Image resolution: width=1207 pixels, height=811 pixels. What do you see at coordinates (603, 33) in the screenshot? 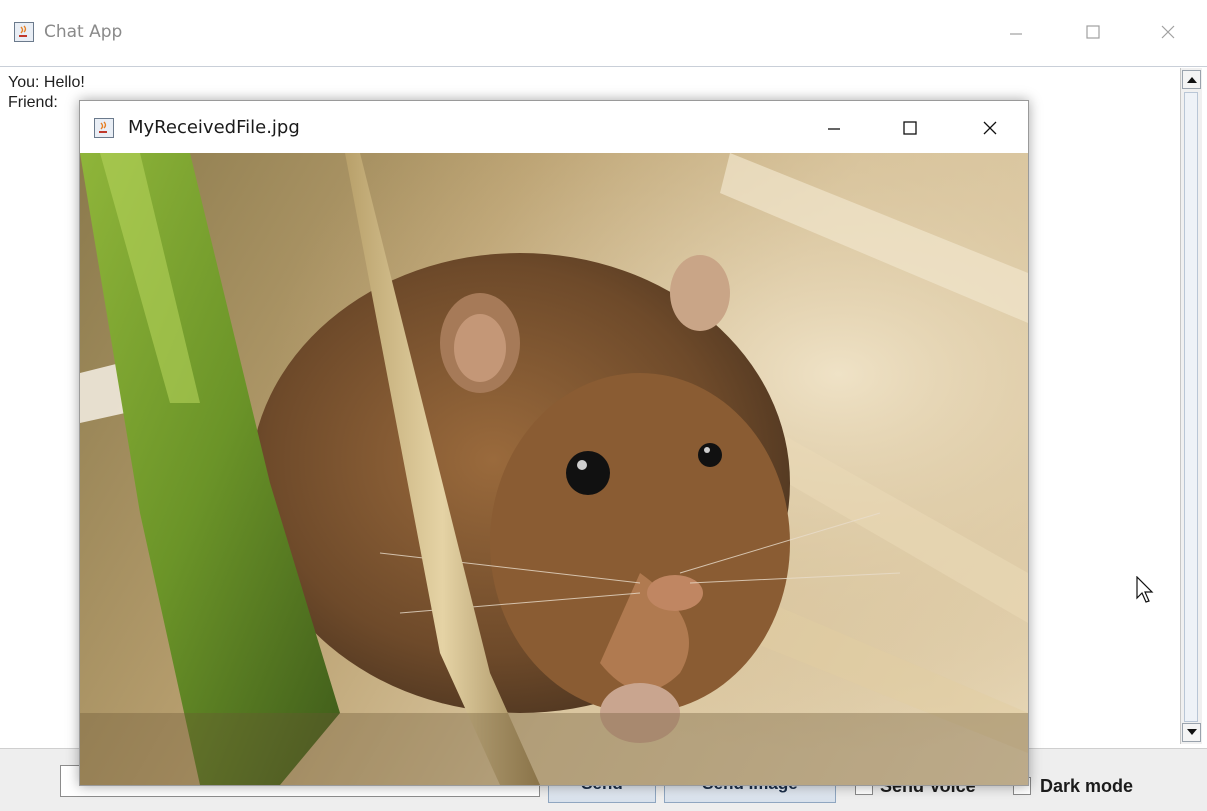
I see `main-titlebar: Chat App` at bounding box center [603, 33].